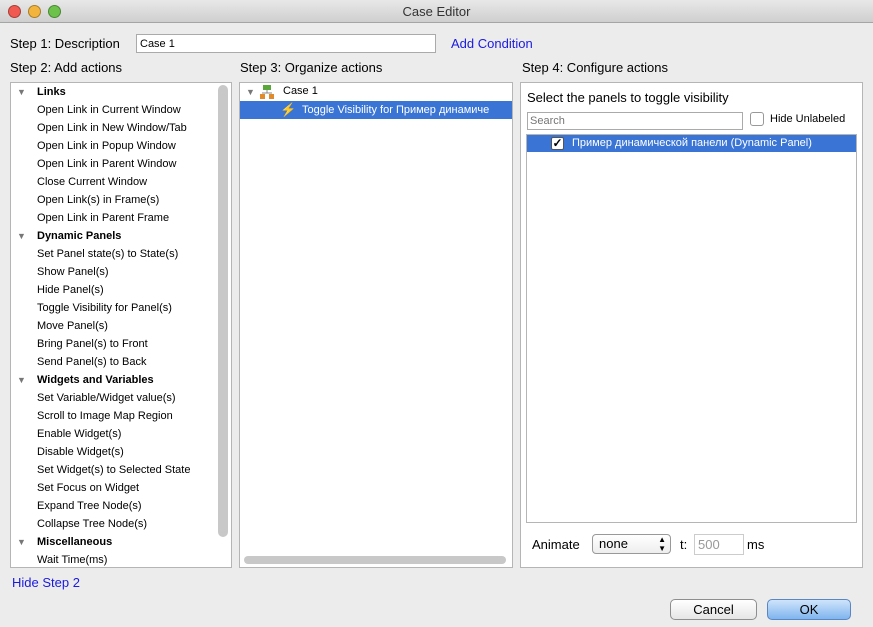 This screenshot has width=873, height=627. What do you see at coordinates (662, 544) in the screenshot?
I see `updown-arrows-icon: ▲ ▼` at bounding box center [662, 544].